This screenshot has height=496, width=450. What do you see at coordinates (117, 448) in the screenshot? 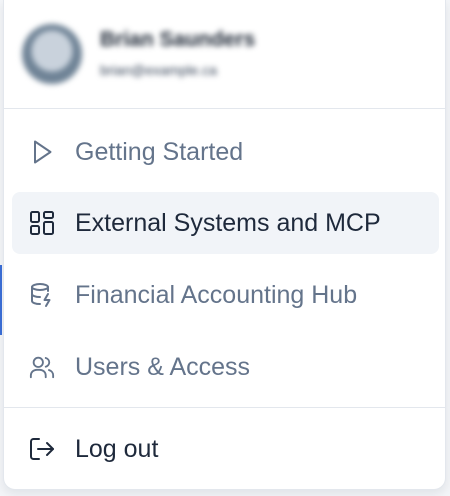
I see `logout-label: Log out` at bounding box center [117, 448].